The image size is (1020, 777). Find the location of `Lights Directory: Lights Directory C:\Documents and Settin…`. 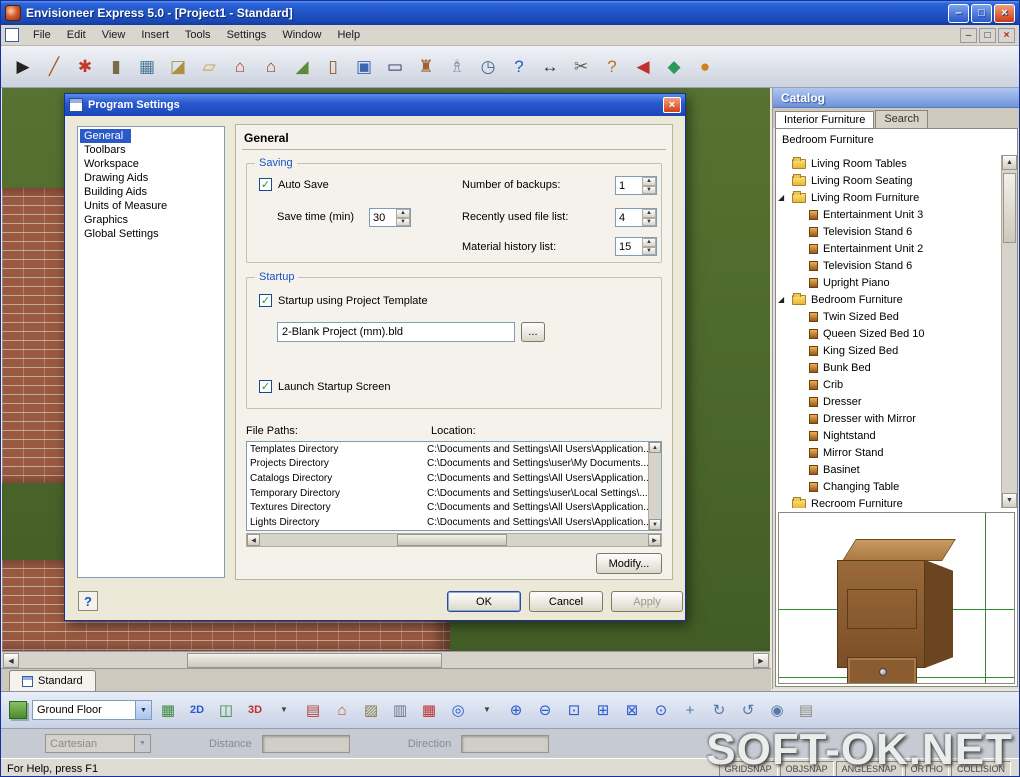

Lights Directory: Lights Directory C:\Documents and Settin… is located at coordinates (454, 522).